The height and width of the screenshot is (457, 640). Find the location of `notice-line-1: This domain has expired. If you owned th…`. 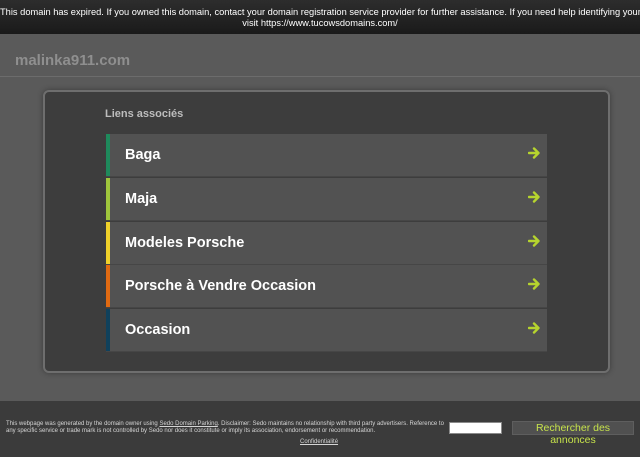

notice-line-1: This domain has expired. If you owned th… is located at coordinates (320, 12).